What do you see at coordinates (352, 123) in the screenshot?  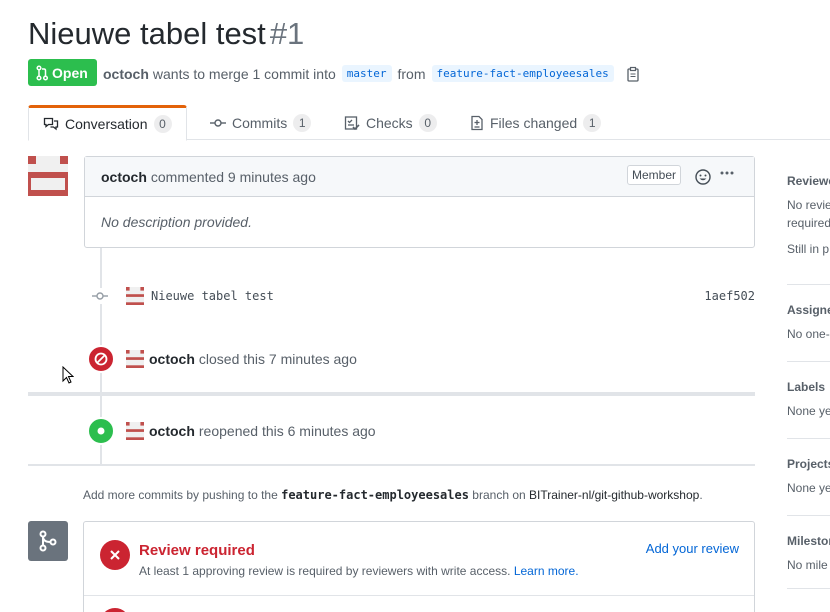 I see `checklist-icon` at bounding box center [352, 123].